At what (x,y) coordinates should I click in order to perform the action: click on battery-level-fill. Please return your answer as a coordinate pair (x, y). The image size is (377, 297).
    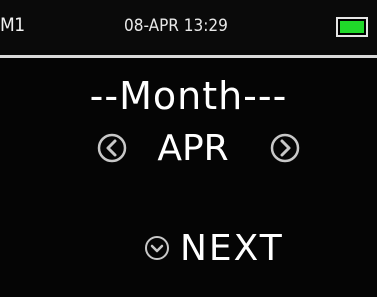
    Looking at the image, I should click on (352, 27).